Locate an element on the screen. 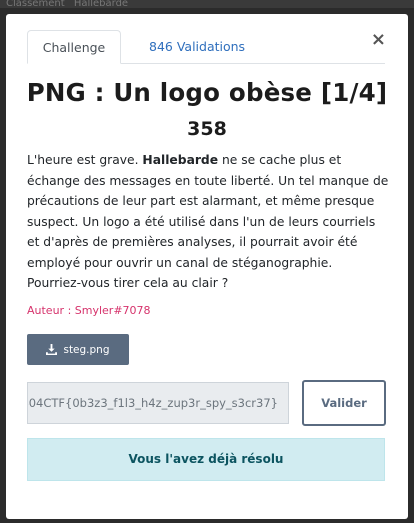 This screenshot has width=414, height=523. download-icon is located at coordinates (52, 349).